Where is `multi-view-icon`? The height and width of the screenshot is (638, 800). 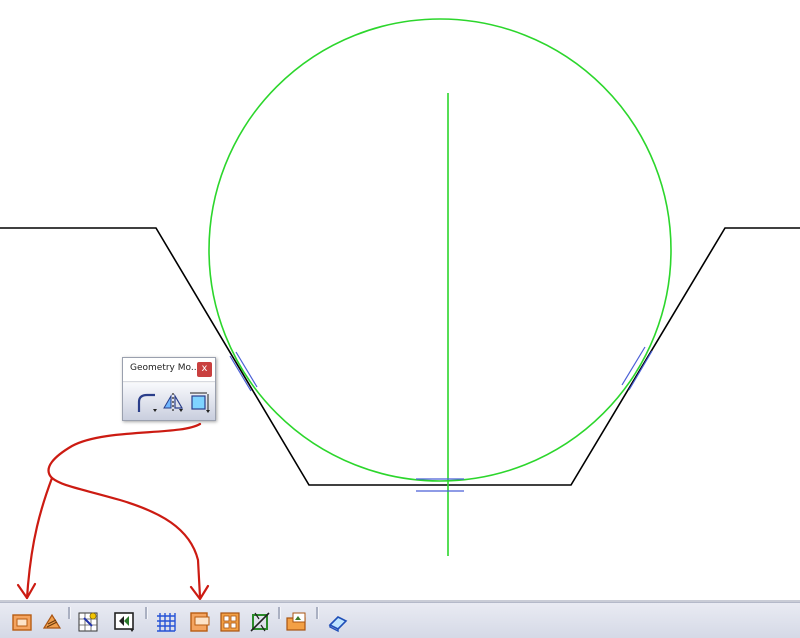 multi-view-icon is located at coordinates (230, 622).